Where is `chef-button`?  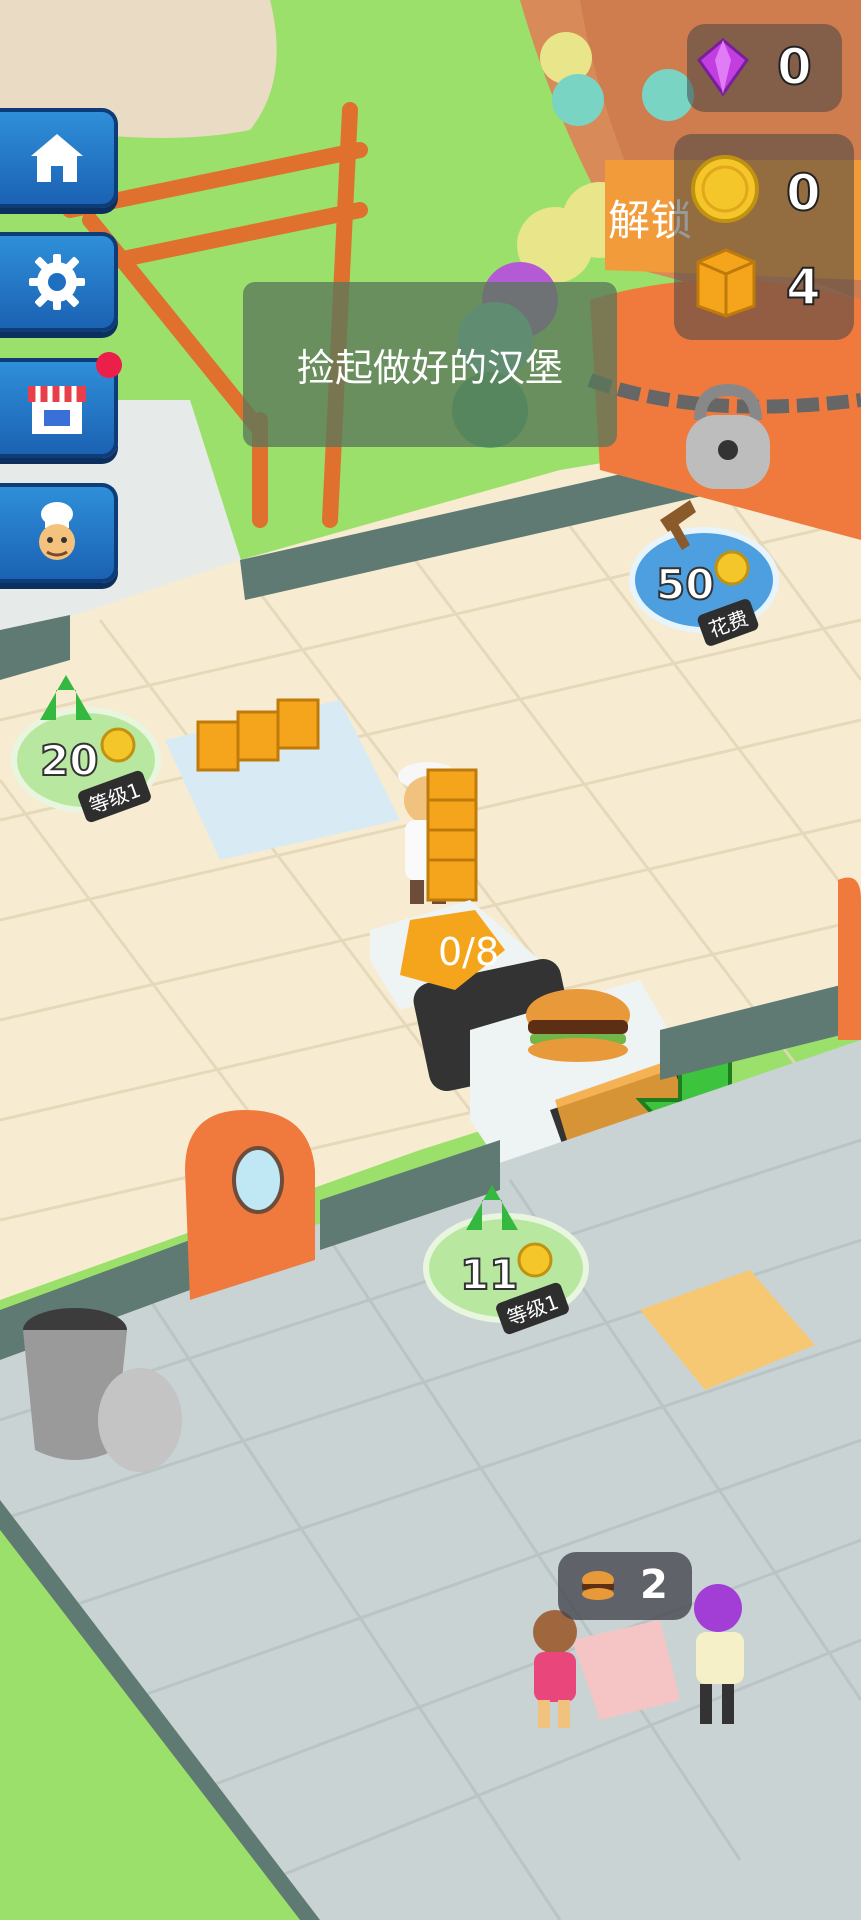
chef-button is located at coordinates (59, 533).